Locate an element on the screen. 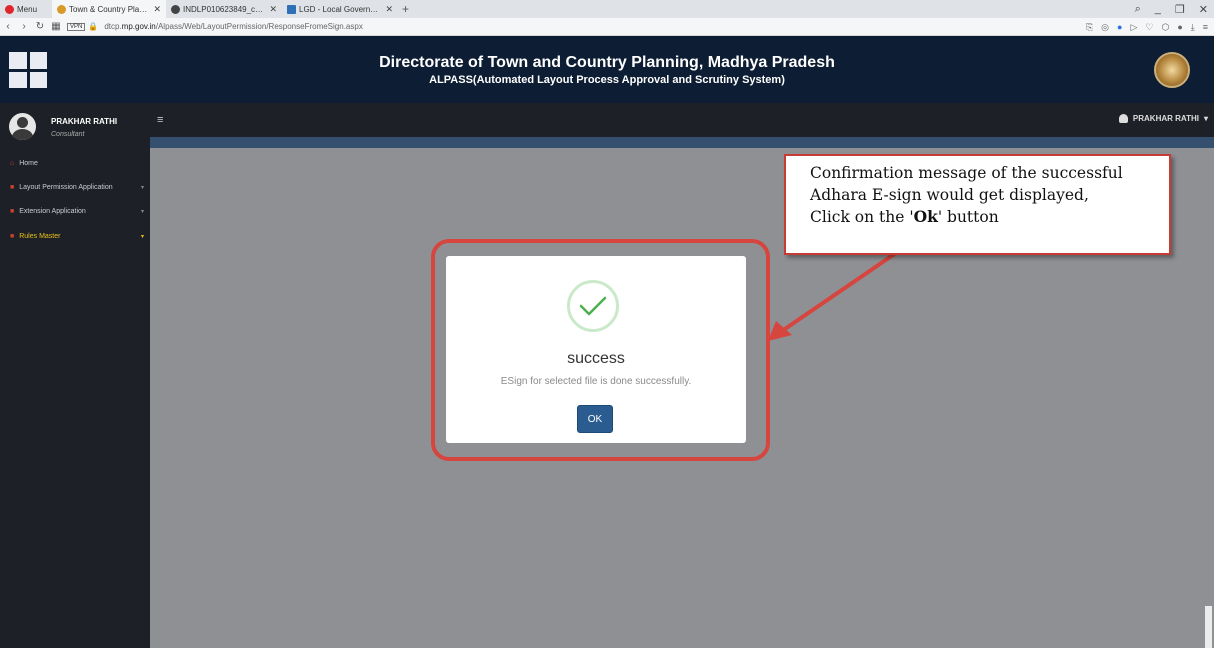 The image size is (1214, 648). opera-icon is located at coordinates (9, 9).